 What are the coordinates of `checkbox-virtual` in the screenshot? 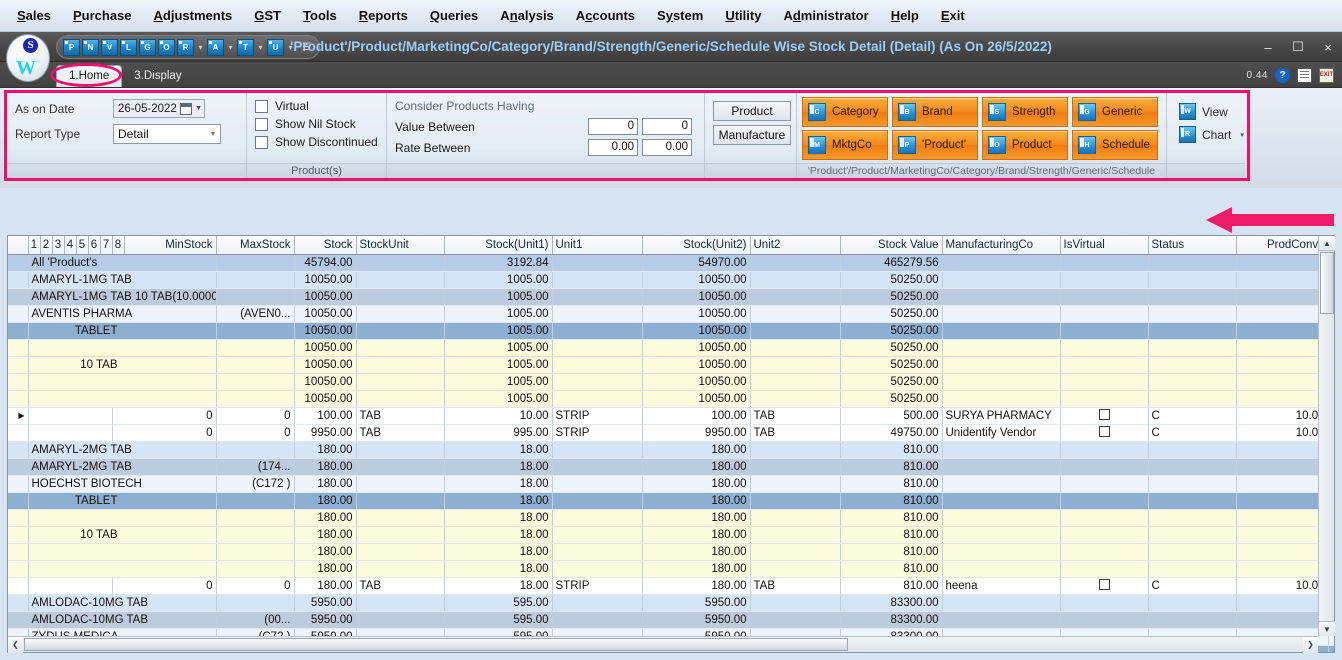 It's located at (261, 106).